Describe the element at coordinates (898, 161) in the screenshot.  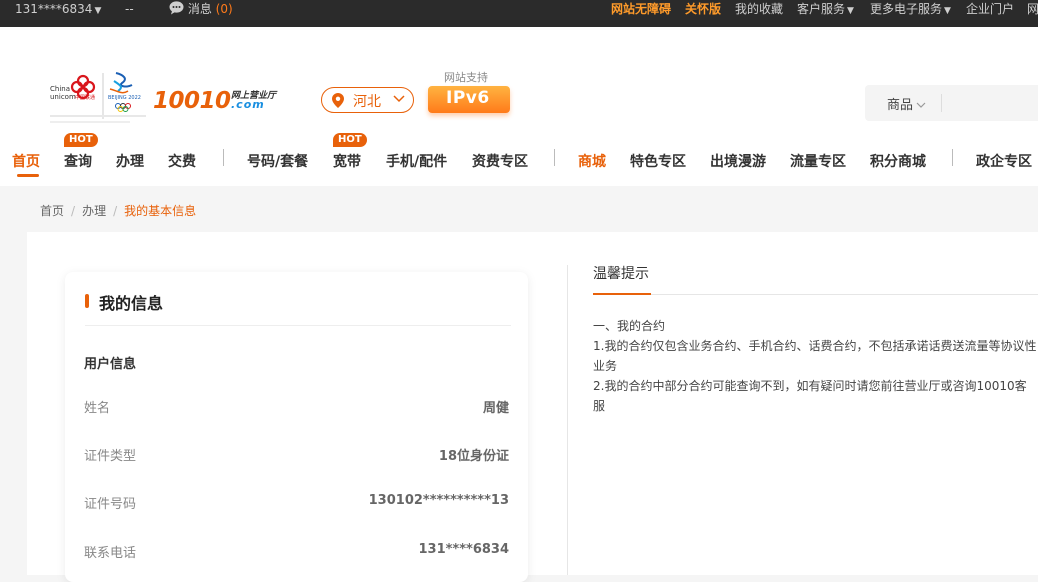
I see `nav-item-points-mall: 积分商城` at that location.